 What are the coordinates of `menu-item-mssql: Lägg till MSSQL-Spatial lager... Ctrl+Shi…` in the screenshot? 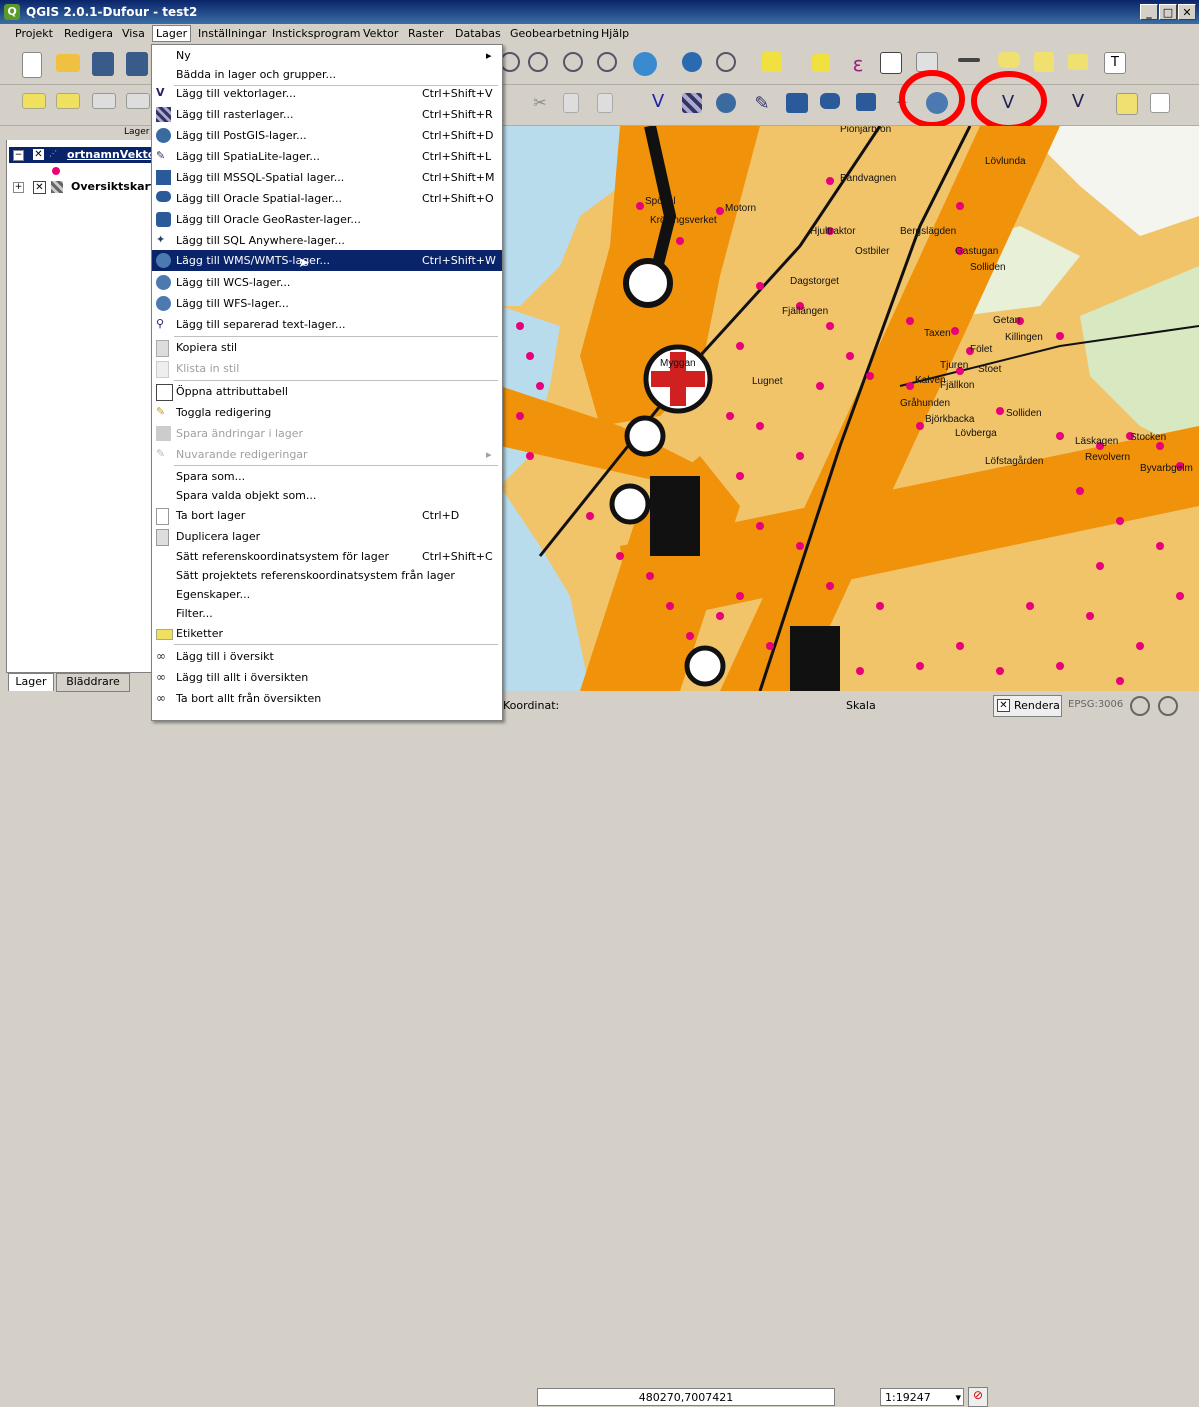 It's located at (327, 177).